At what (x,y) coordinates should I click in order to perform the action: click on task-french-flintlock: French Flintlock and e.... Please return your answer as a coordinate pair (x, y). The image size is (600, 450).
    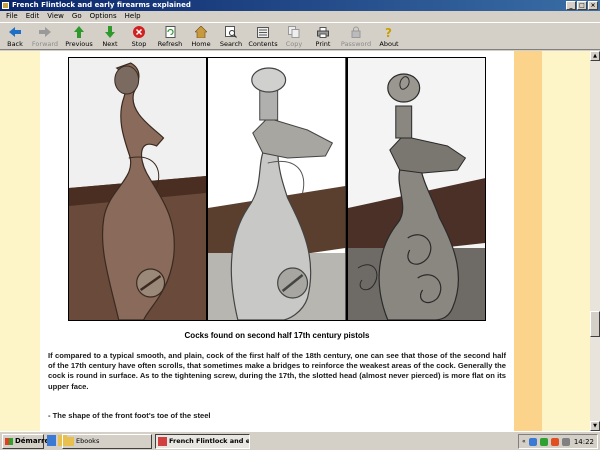
    Looking at the image, I should click on (202, 441).